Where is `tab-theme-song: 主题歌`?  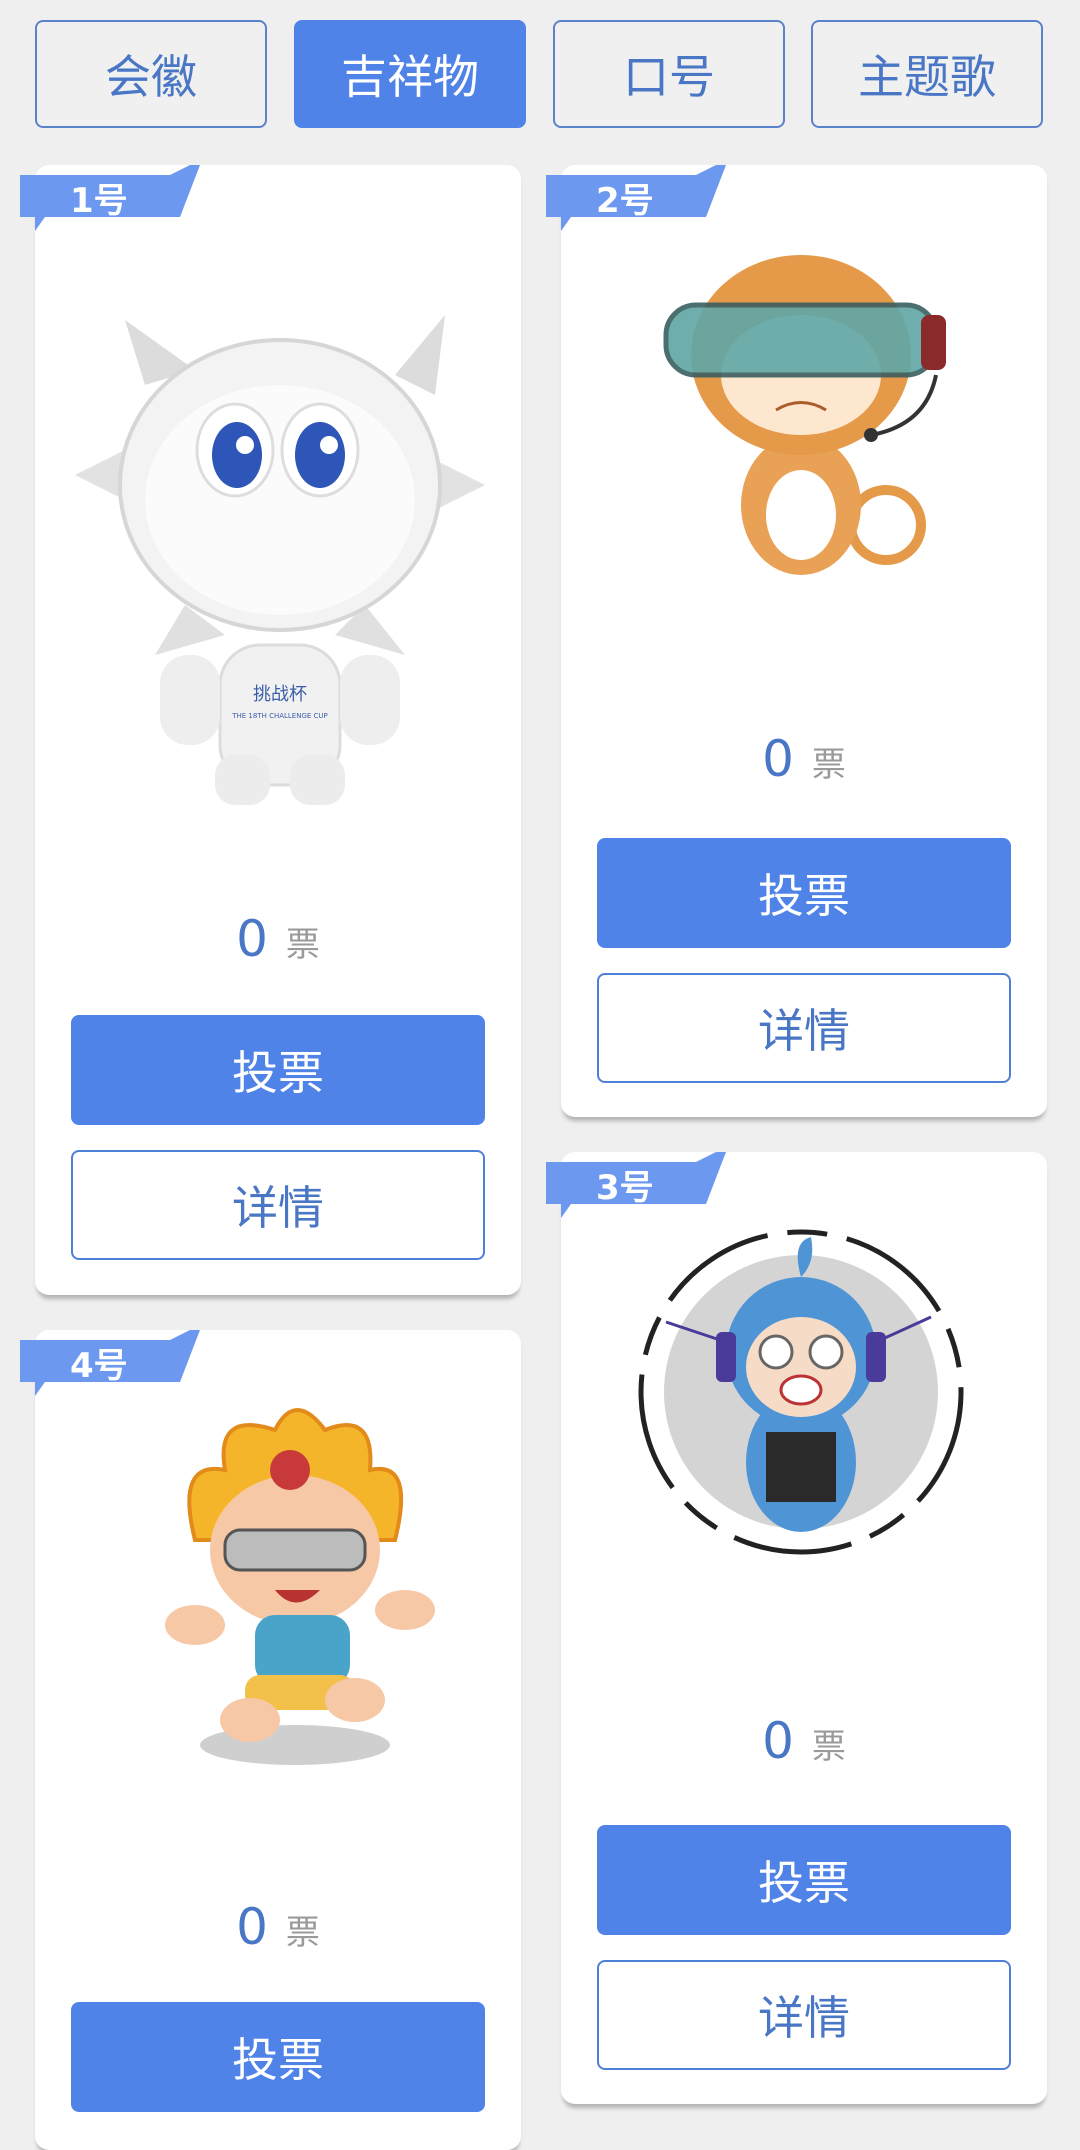 tab-theme-song: 主题歌 is located at coordinates (927, 74).